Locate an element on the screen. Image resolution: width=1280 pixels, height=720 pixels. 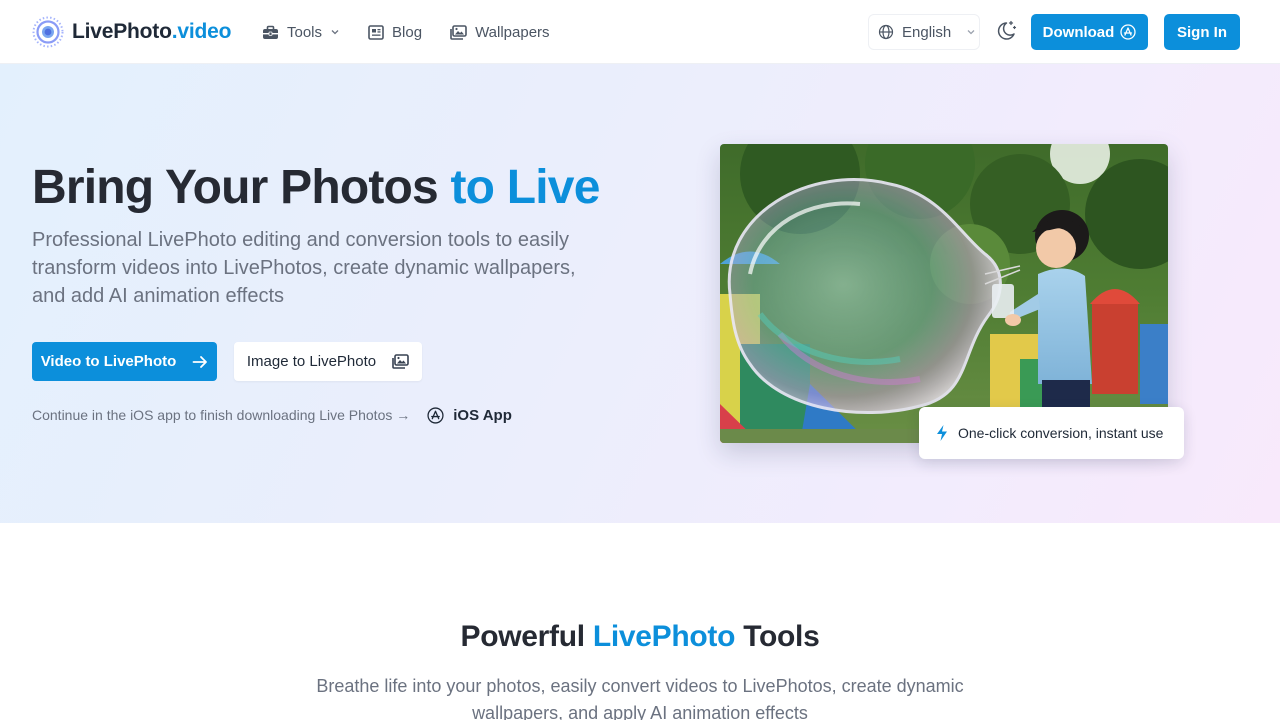
video-to-livephoto-button: Video to LivePhoto is located at coordinates (124, 361).